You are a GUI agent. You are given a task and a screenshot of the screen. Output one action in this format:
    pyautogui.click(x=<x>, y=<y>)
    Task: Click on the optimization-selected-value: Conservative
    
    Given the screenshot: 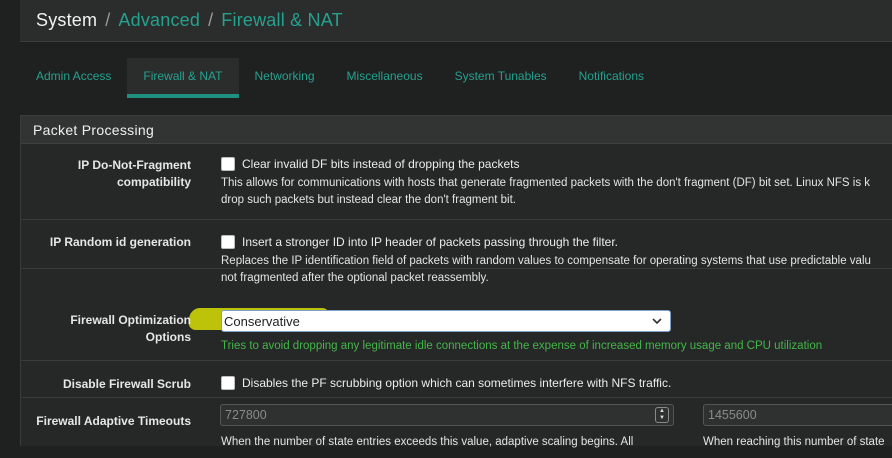 What is the action you would take?
    pyautogui.click(x=262, y=321)
    